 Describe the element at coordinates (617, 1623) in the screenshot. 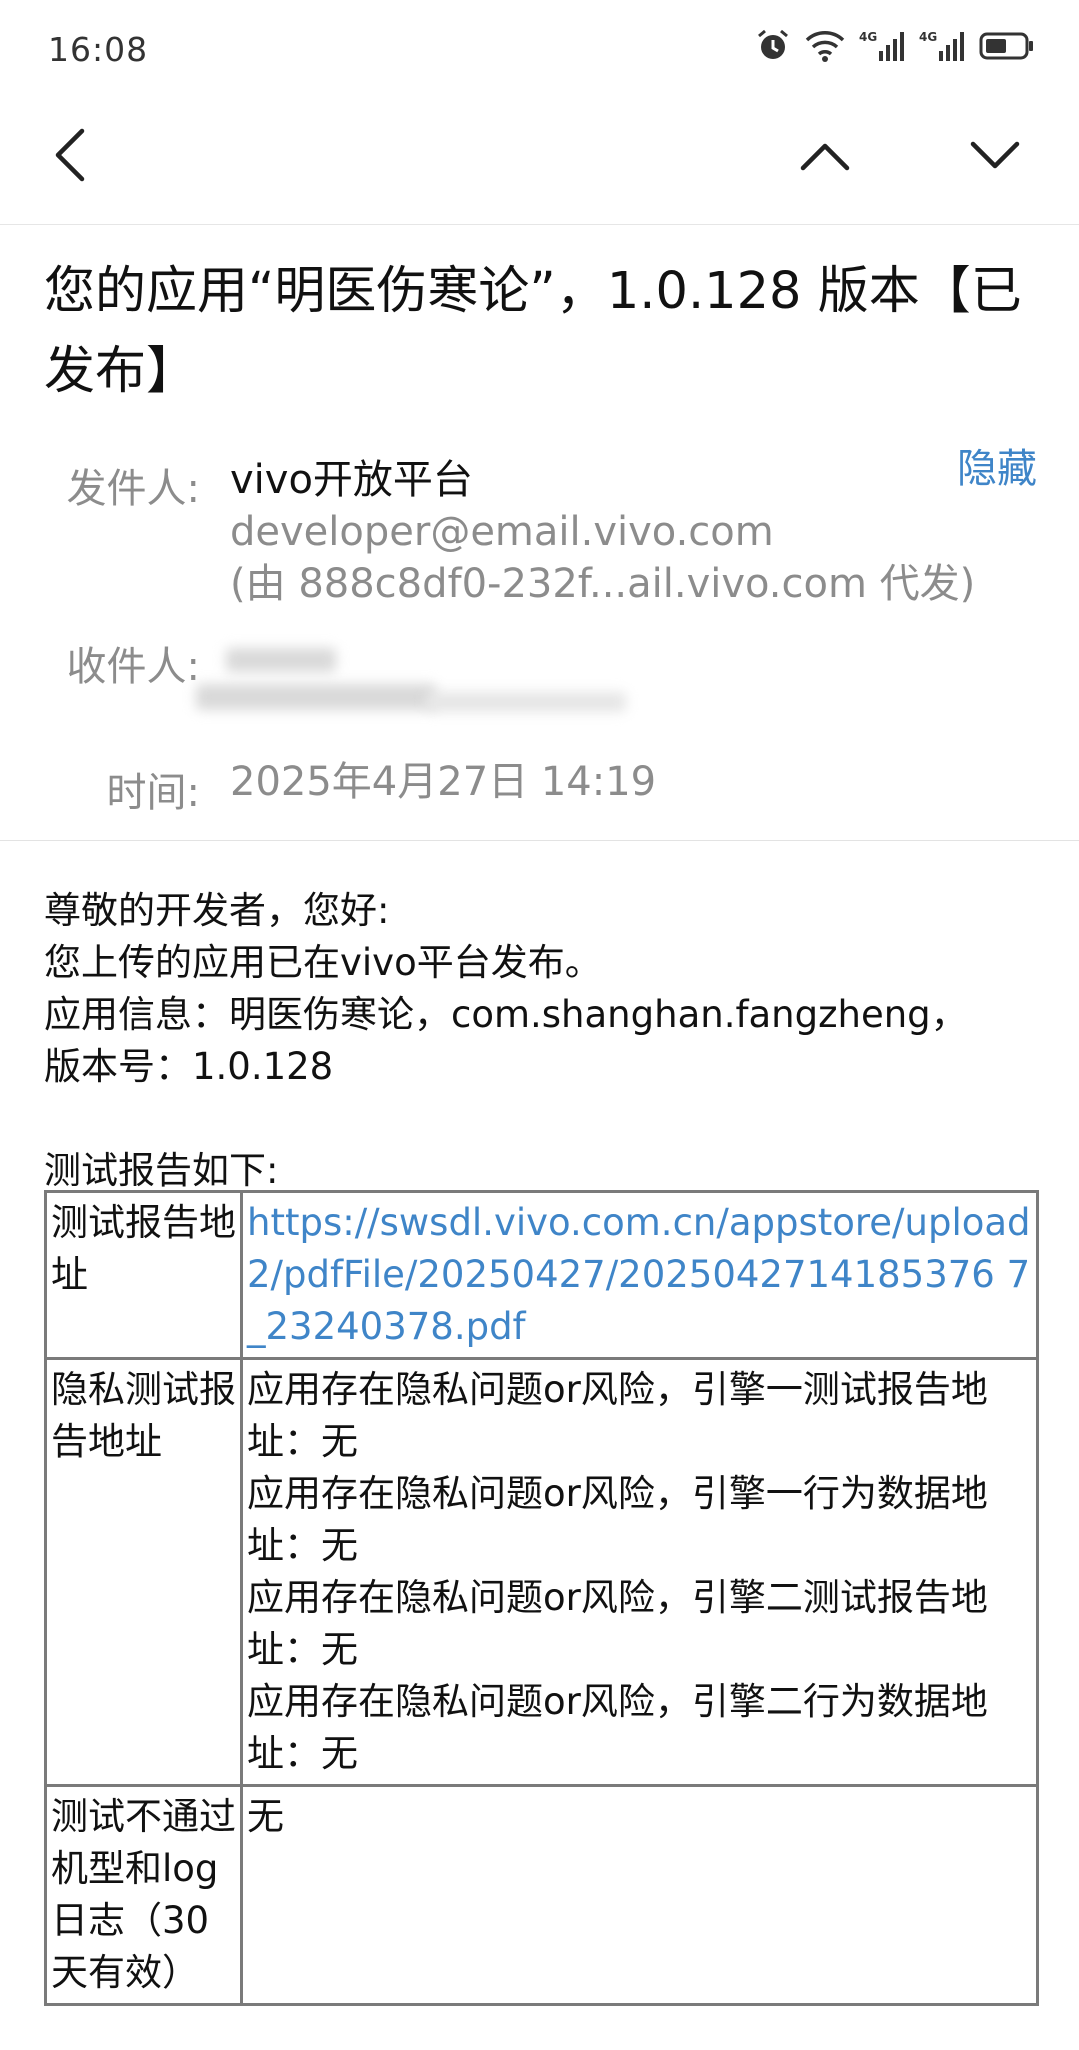

I see `privacy-line: 应用存在隐私问题or风险，引擎二测试报告地址：无` at that location.